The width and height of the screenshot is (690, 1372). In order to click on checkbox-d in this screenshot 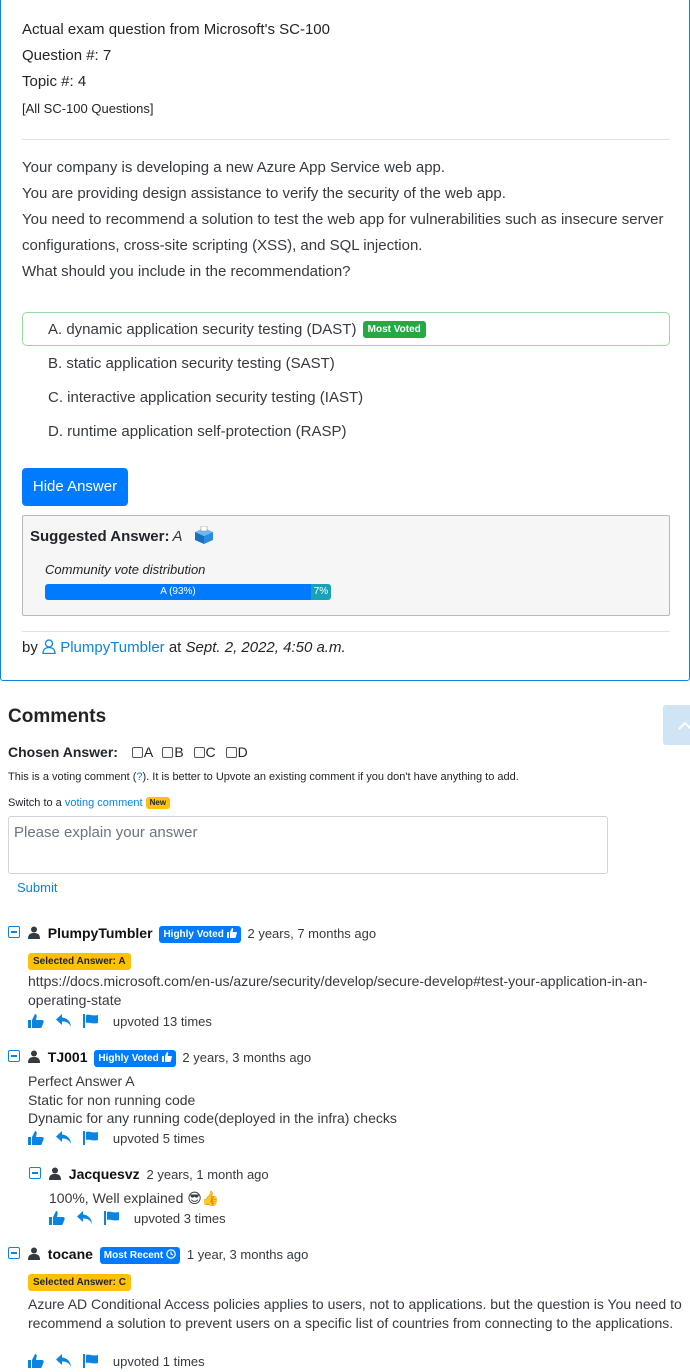, I will do `click(231, 752)`.